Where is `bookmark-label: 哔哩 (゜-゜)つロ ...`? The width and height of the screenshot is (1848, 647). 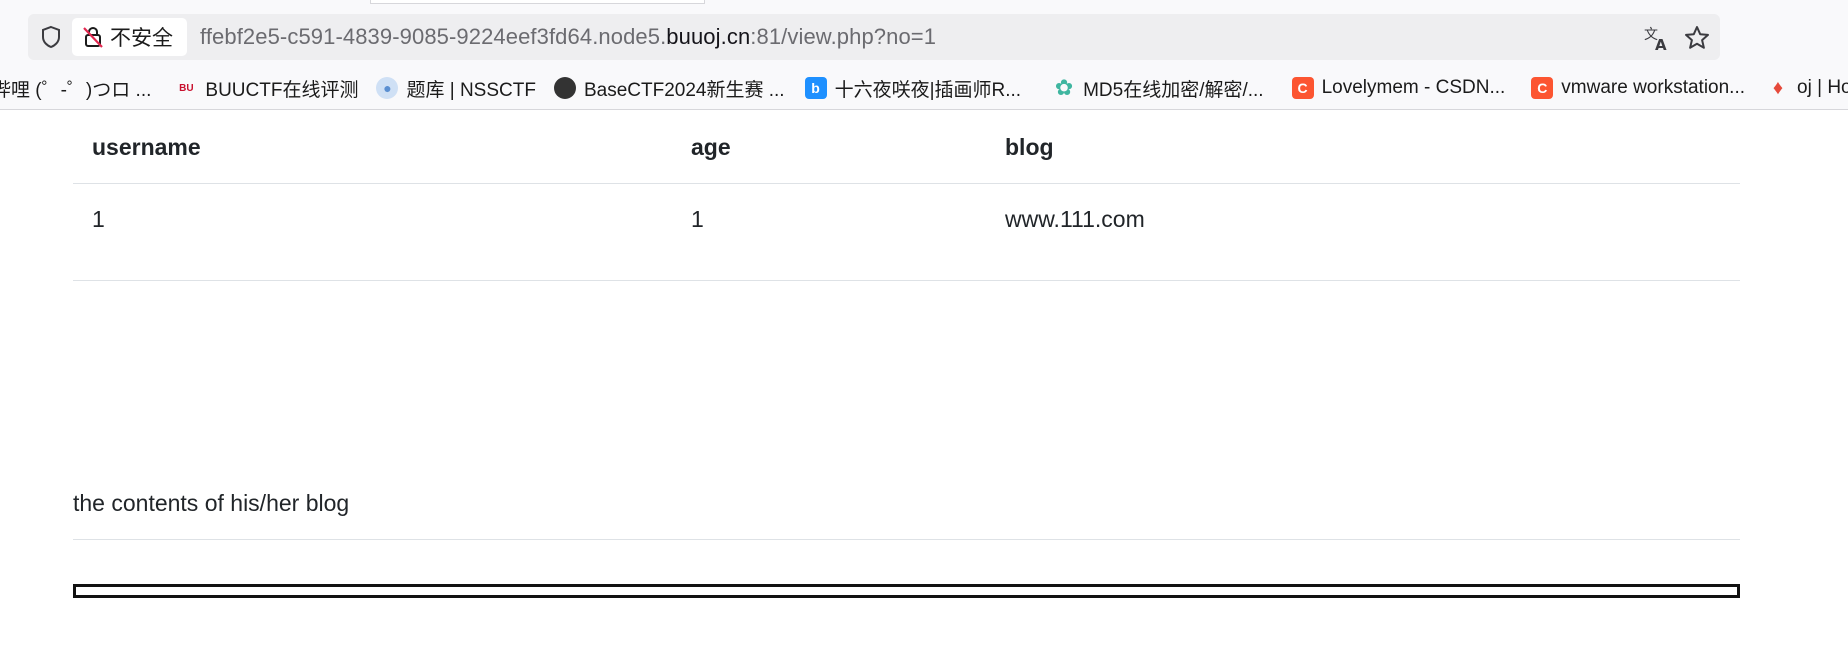
bookmark-label: 哔哩 (゜-゜)つロ ... is located at coordinates (76, 90).